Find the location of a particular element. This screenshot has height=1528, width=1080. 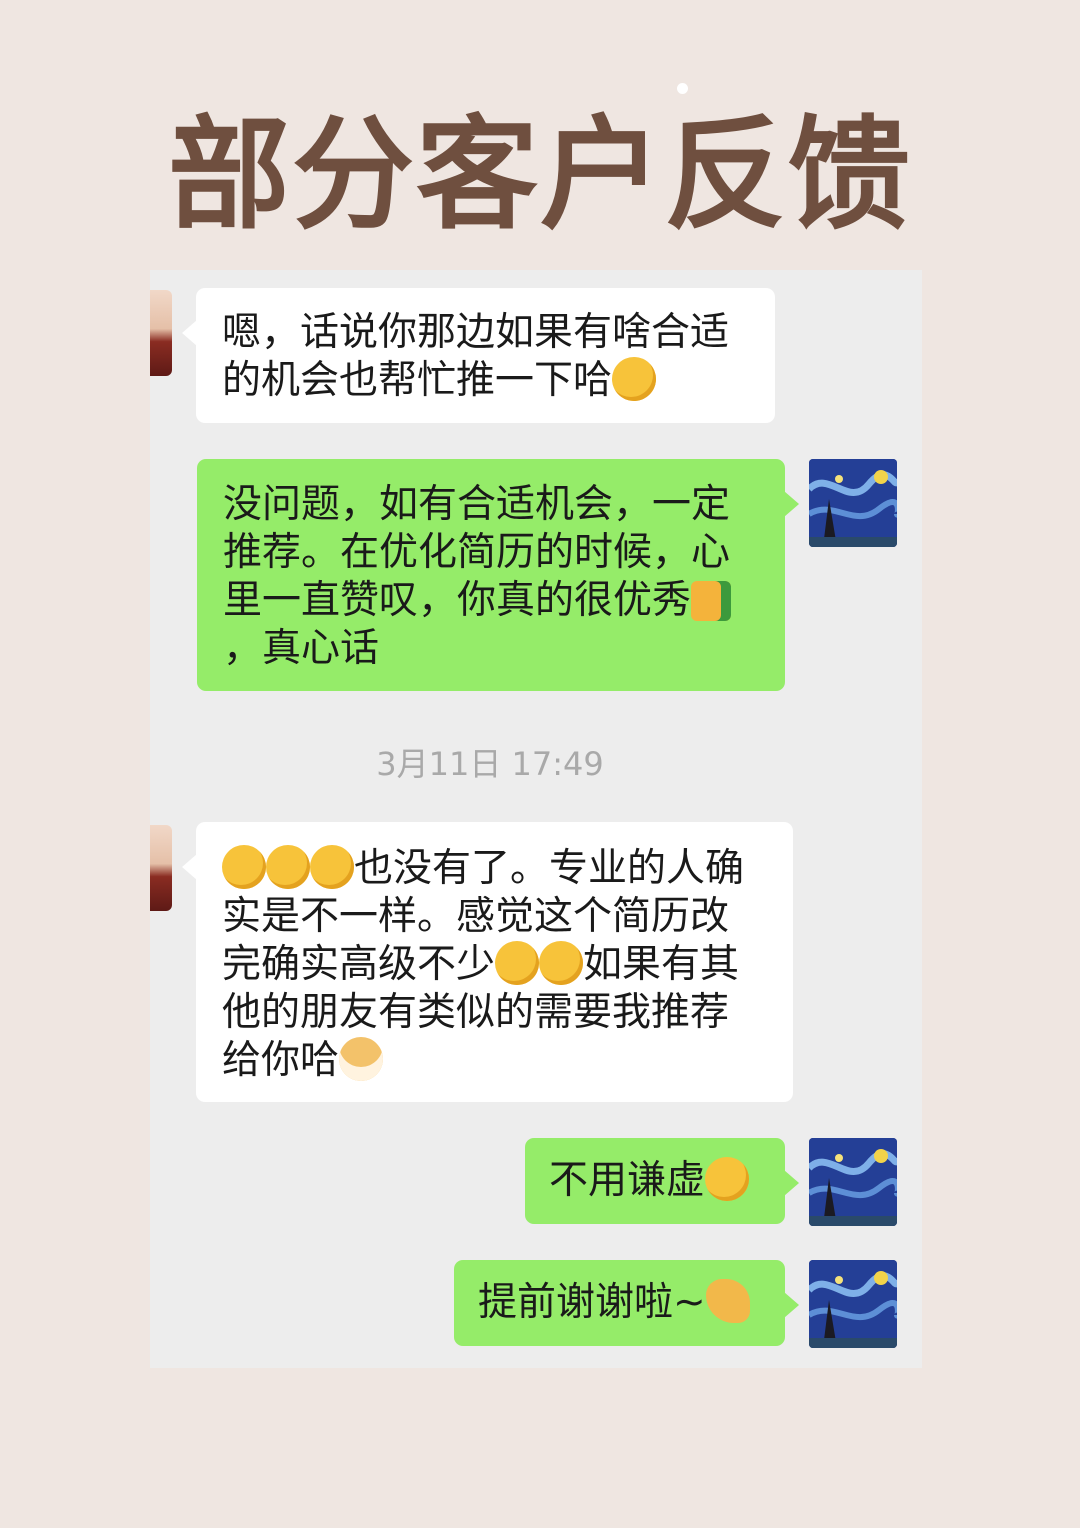

message-bubble-incoming: 嗯，话说你那边如果有啥合适的机会也帮忙推一下哈 is located at coordinates (478, 355).